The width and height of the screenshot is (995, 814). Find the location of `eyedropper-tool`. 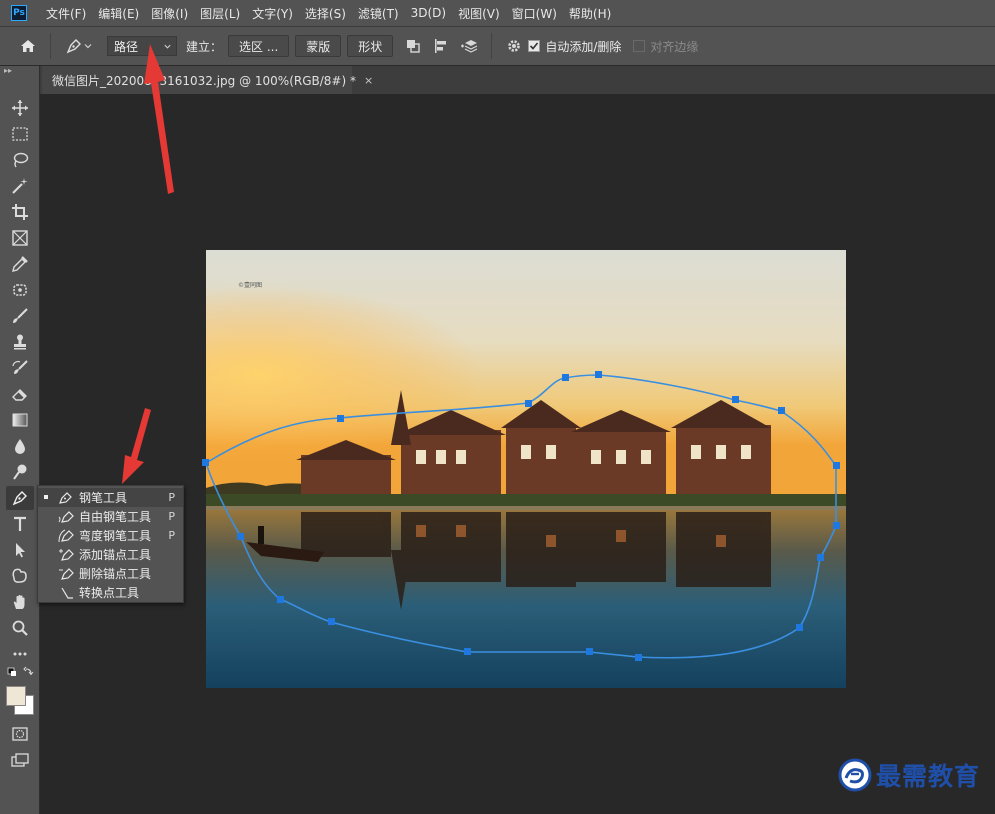

eyedropper-tool is located at coordinates (20, 264).